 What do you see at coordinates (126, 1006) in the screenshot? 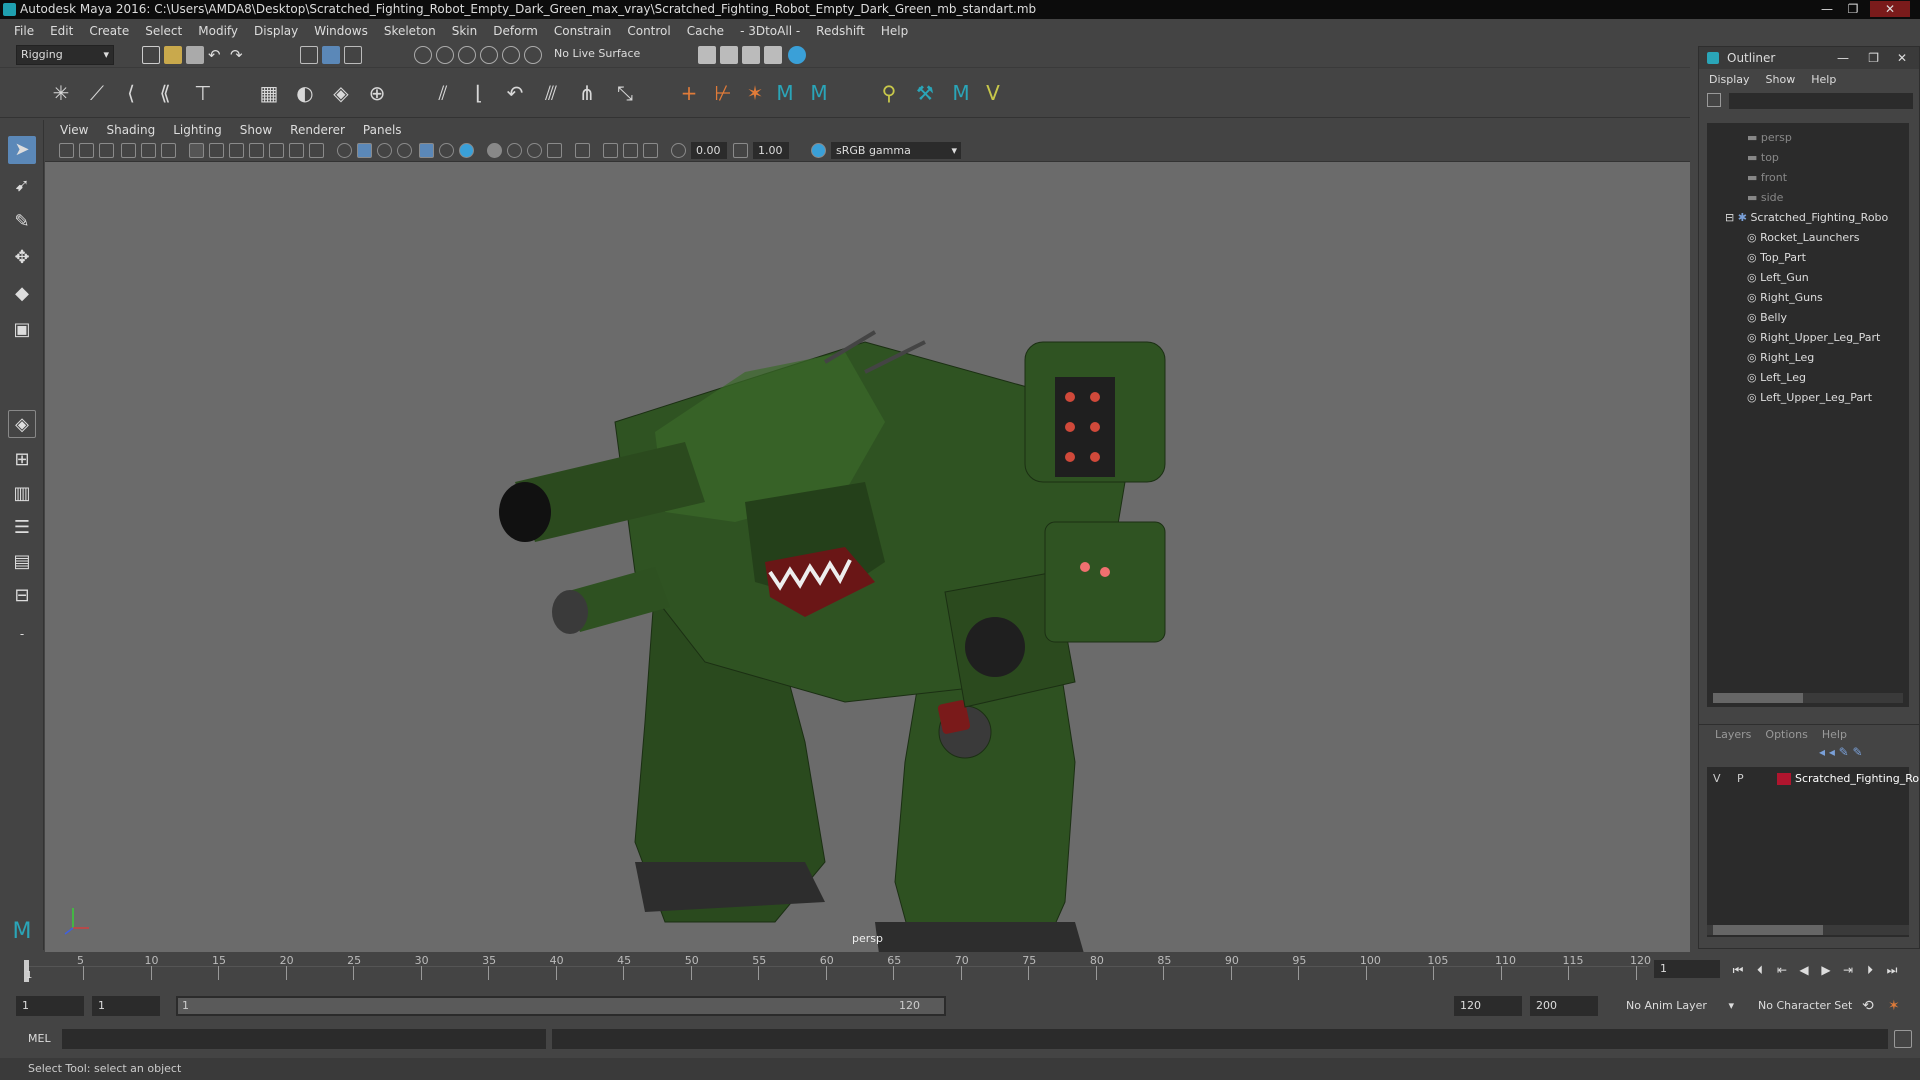
I see `playback-start-field: 1` at bounding box center [126, 1006].